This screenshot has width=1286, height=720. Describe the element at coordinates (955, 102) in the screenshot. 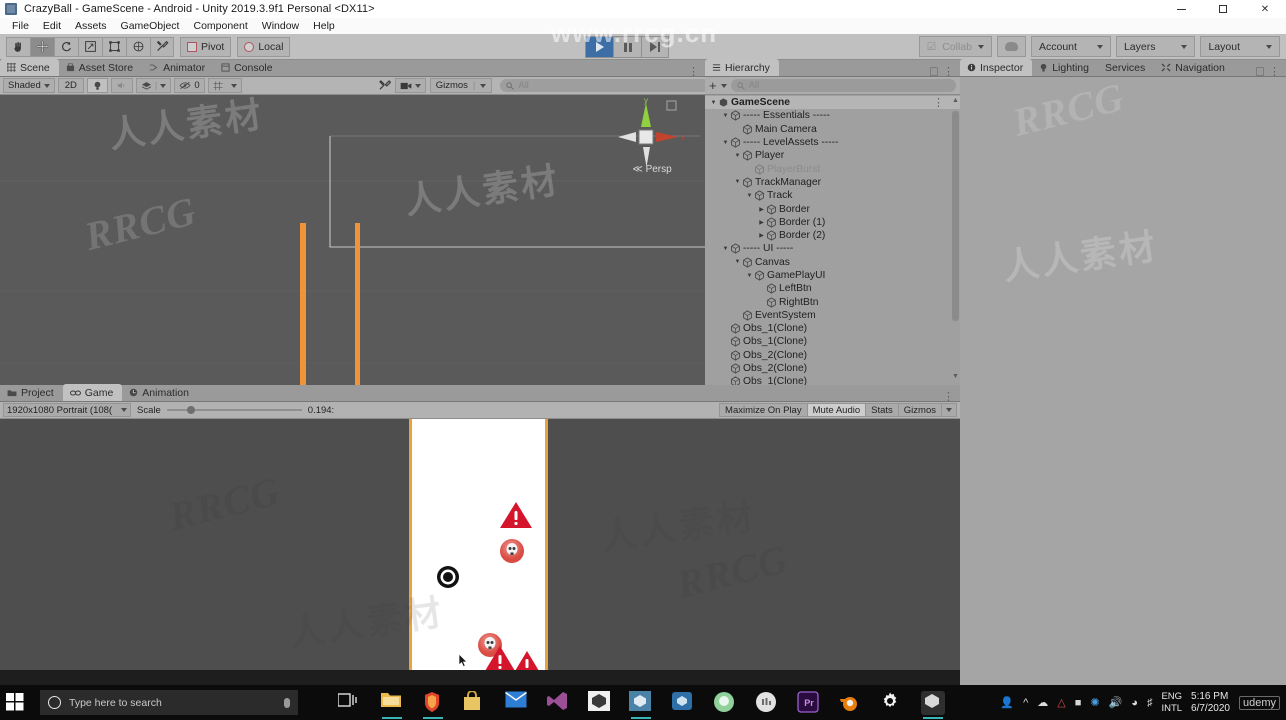

I see `scroll-up-arrow: ▲` at that location.